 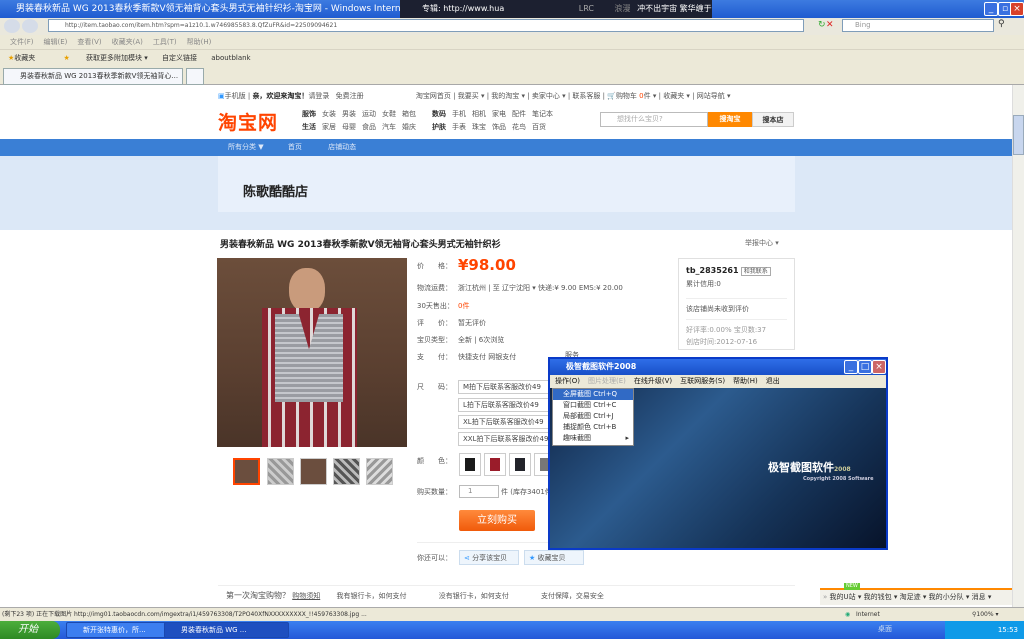 What do you see at coordinates (318, 96) in the screenshot?
I see `login-link: 请登录` at bounding box center [318, 96].